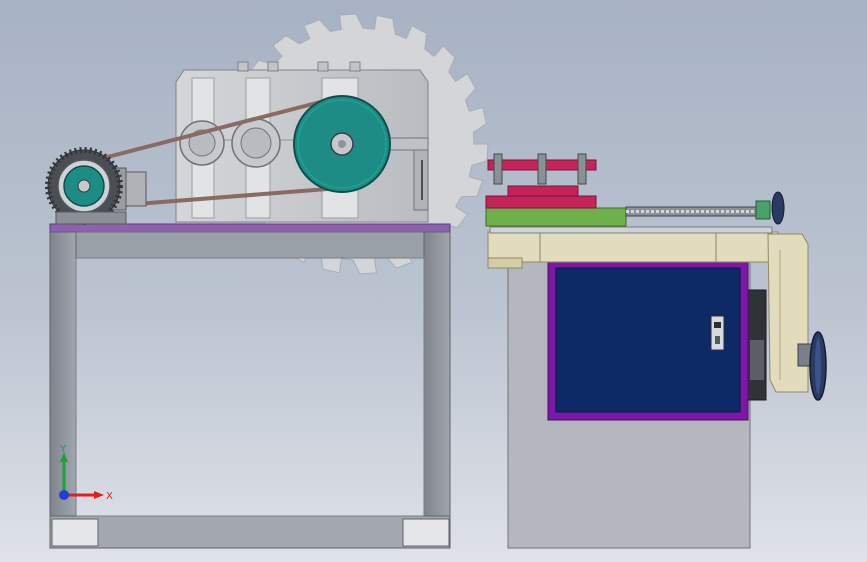  What do you see at coordinates (648, 340) in the screenshot?
I see `cabinet-door` at bounding box center [648, 340].